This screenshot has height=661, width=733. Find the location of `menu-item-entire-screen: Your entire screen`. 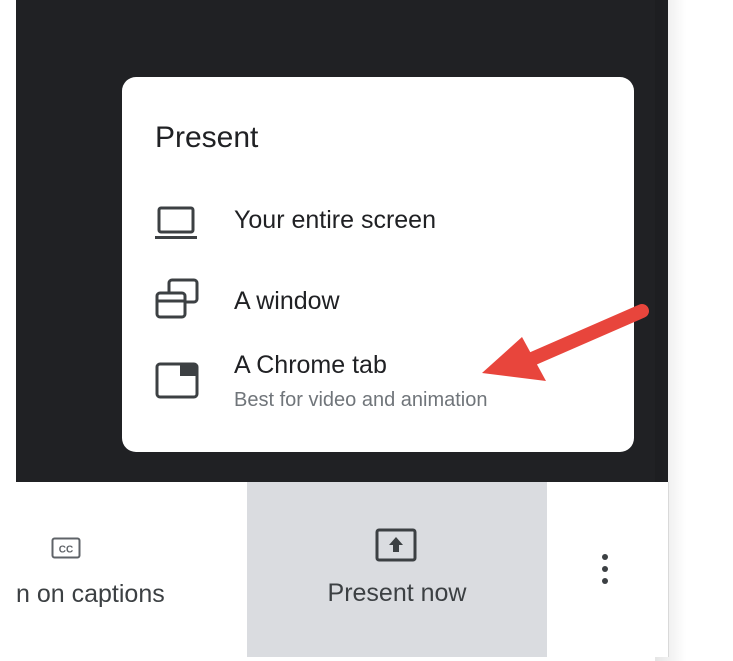

menu-item-entire-screen: Your entire screen is located at coordinates (378, 225).